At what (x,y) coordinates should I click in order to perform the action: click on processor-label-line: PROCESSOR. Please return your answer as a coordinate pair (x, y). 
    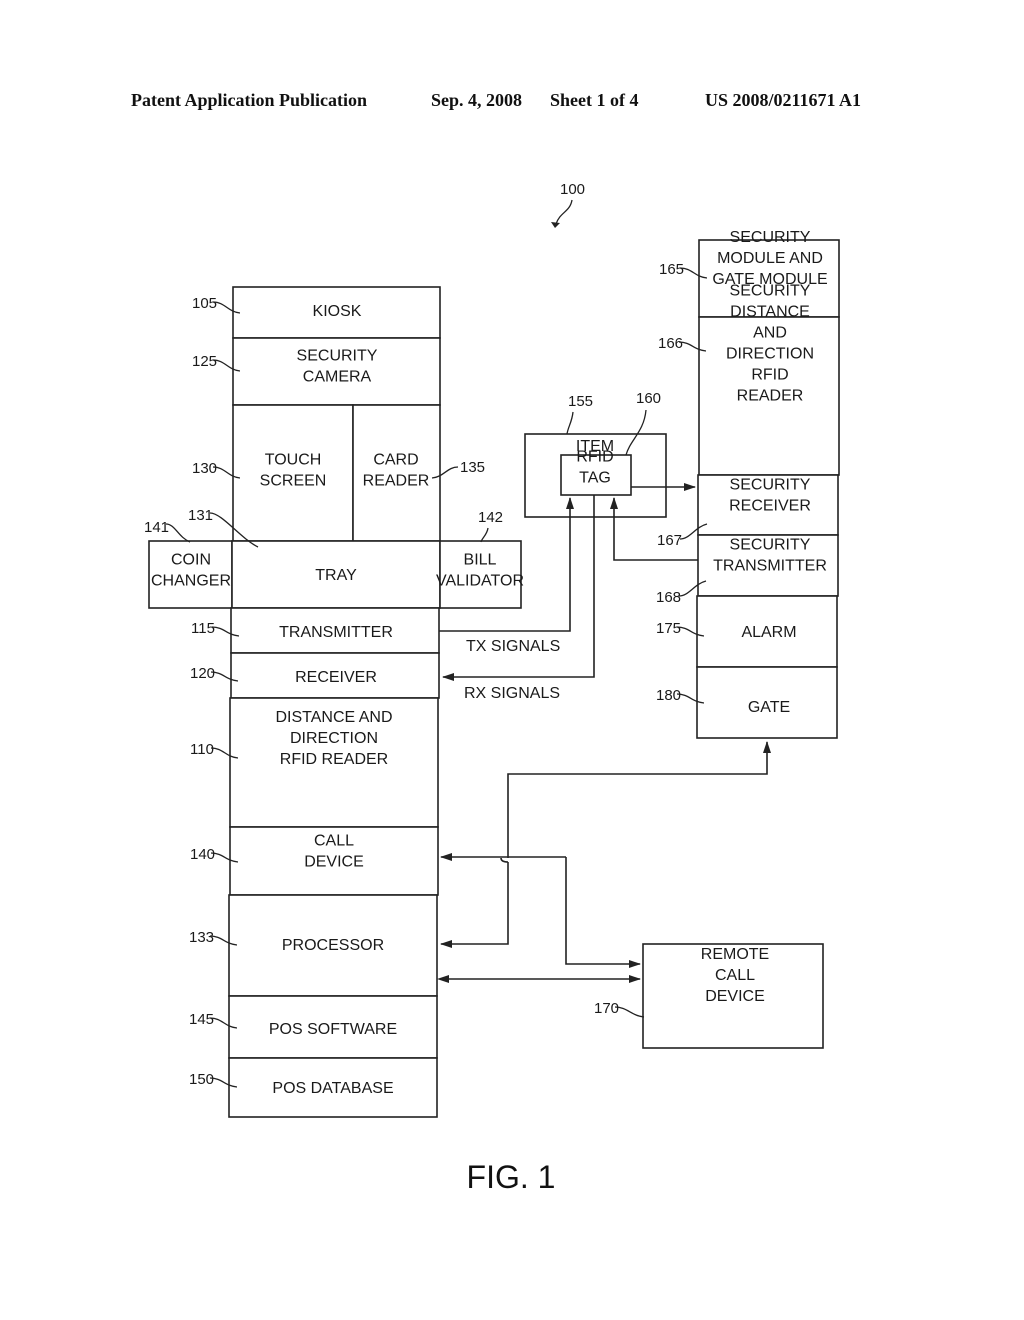
    Looking at the image, I should click on (333, 945).